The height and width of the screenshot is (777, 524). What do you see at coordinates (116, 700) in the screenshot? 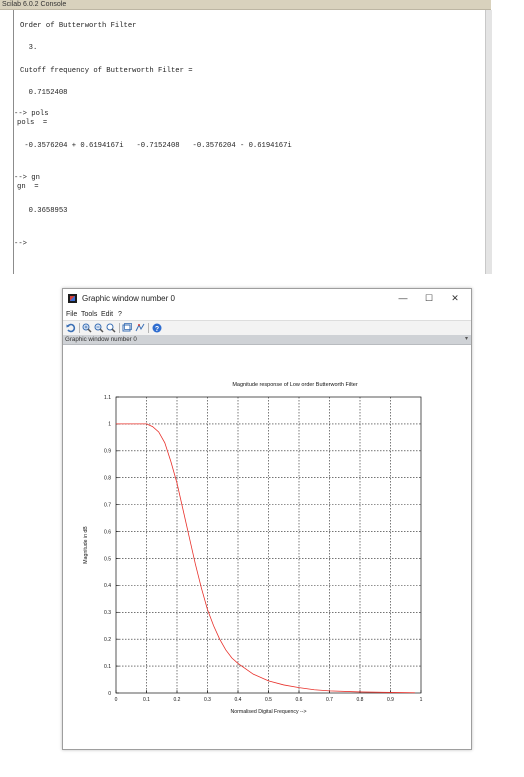
I see `x-tick-label: 0` at bounding box center [116, 700].